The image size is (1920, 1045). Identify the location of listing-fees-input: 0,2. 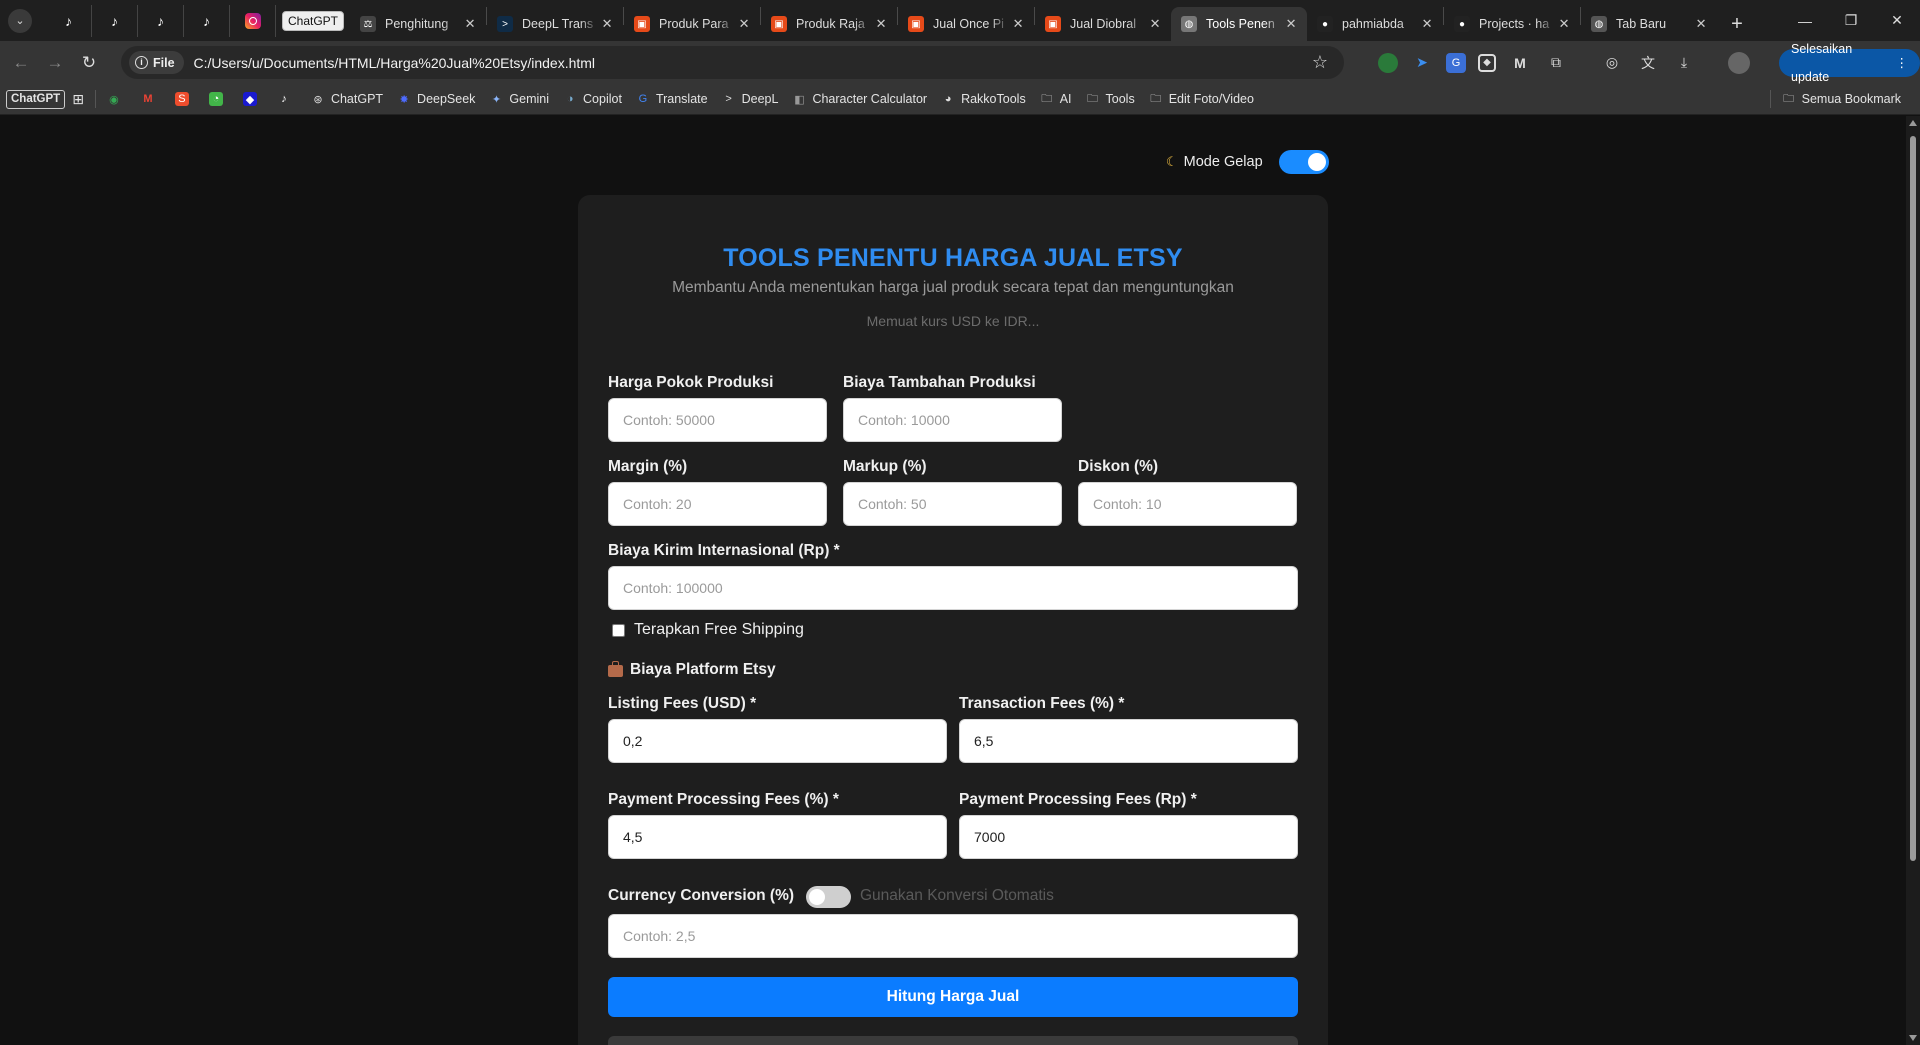
(777, 741).